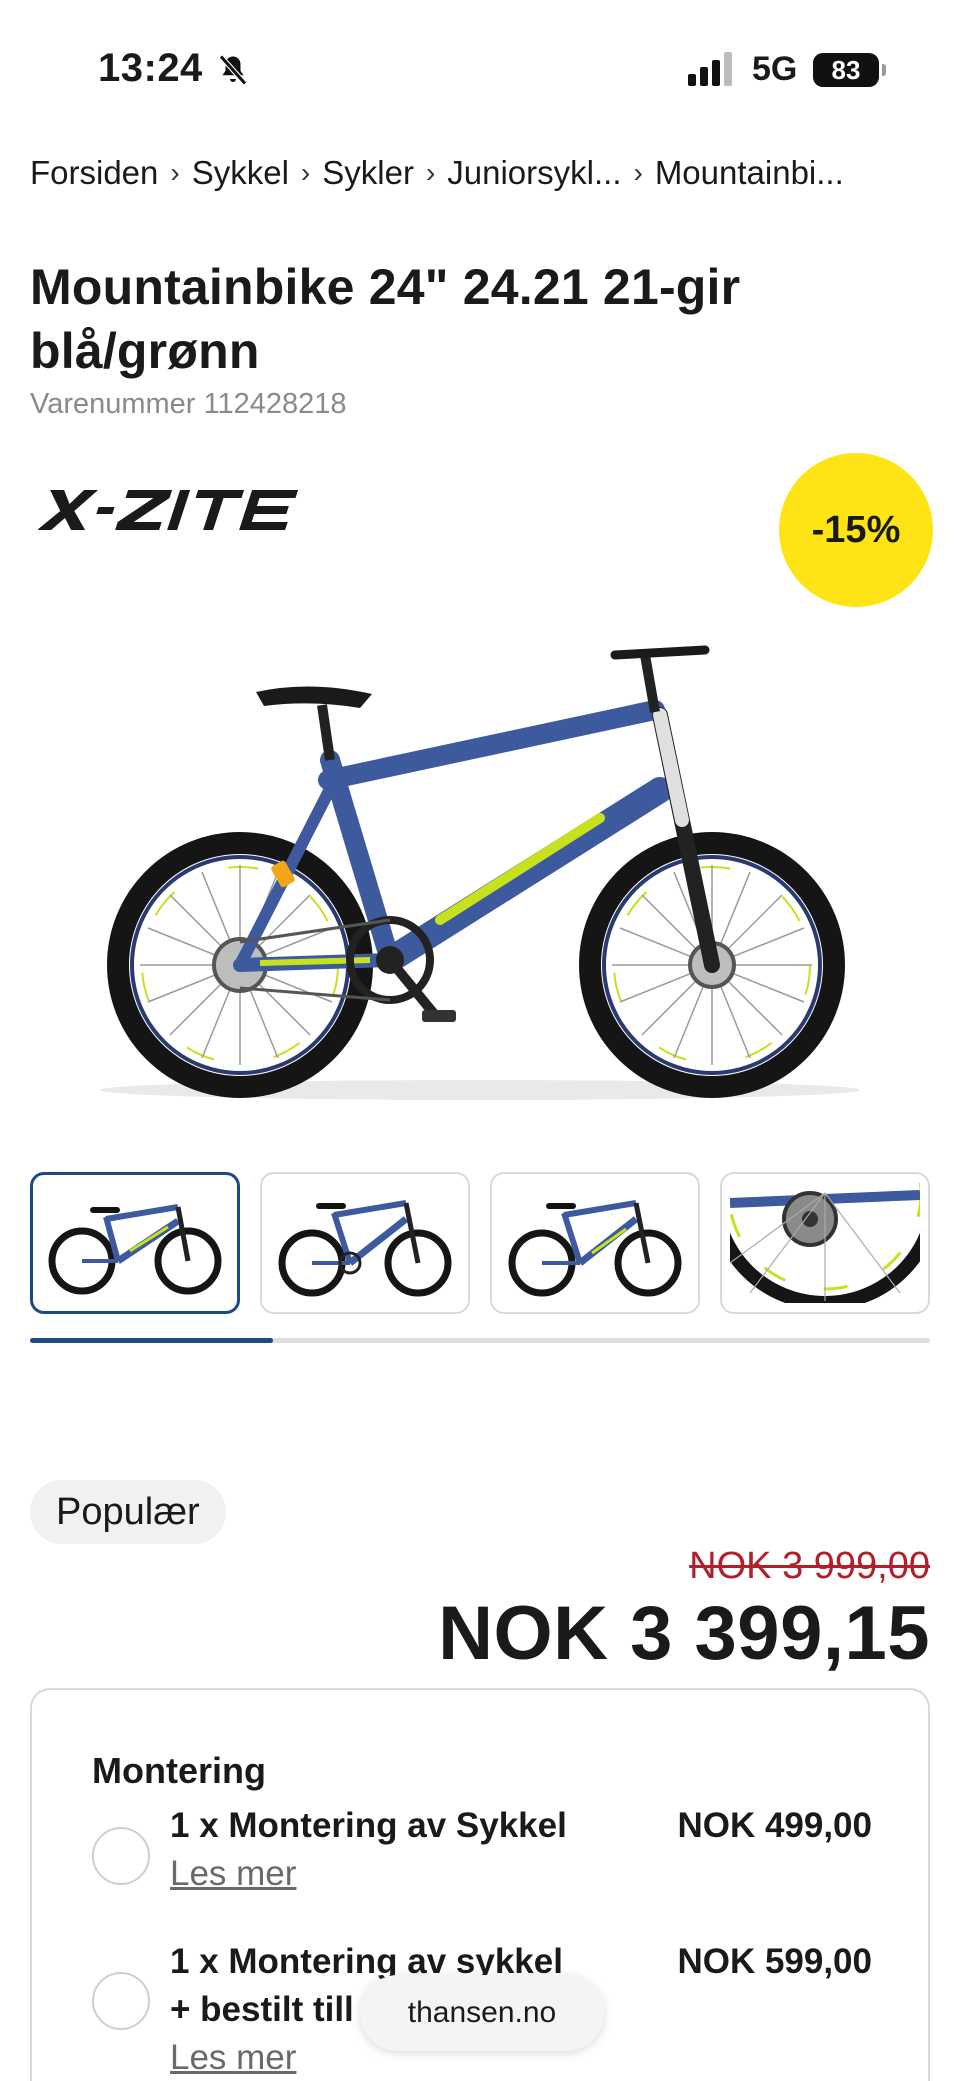 The width and height of the screenshot is (960, 2081). Describe the element at coordinates (151, 1340) in the screenshot. I see `gallery-scroll-indicator-fill` at that location.